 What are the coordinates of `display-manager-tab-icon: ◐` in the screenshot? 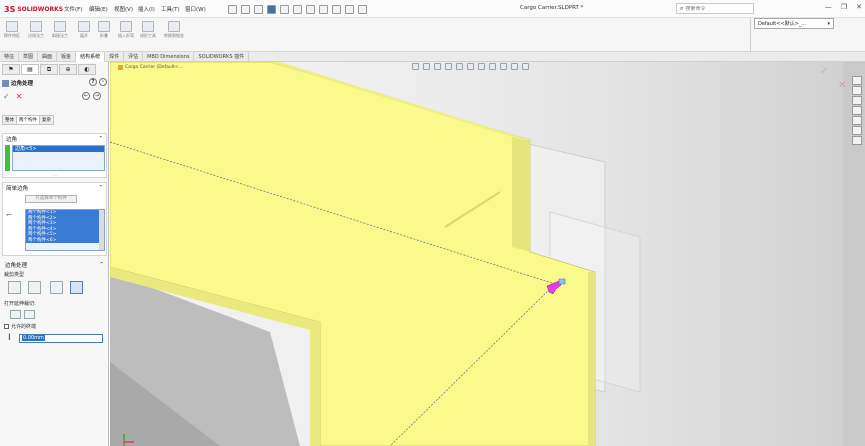 It's located at (87, 69).